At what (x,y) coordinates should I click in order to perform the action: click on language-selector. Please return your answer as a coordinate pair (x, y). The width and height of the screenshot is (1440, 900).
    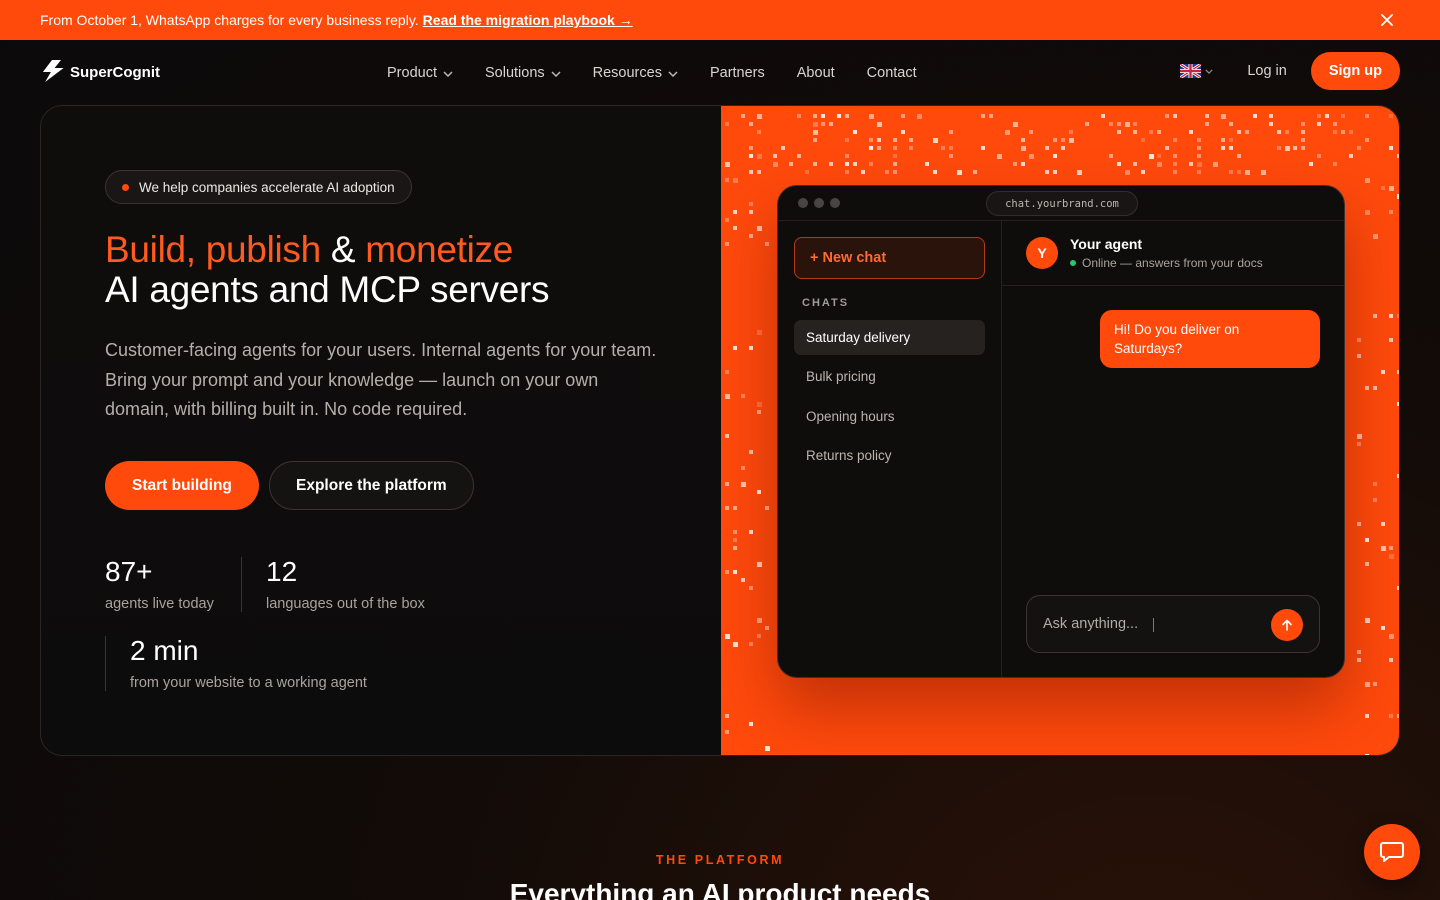
    Looking at the image, I should click on (1196, 71).